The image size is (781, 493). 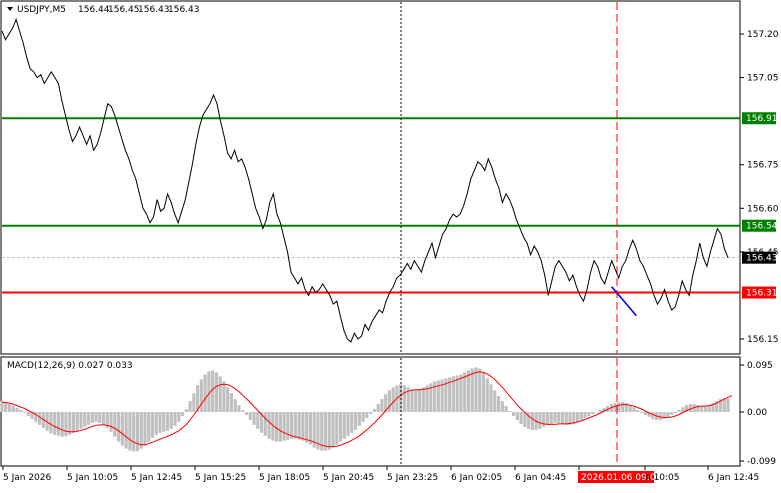 I want to click on collapse-arrow-icon, so click(x=10, y=9).